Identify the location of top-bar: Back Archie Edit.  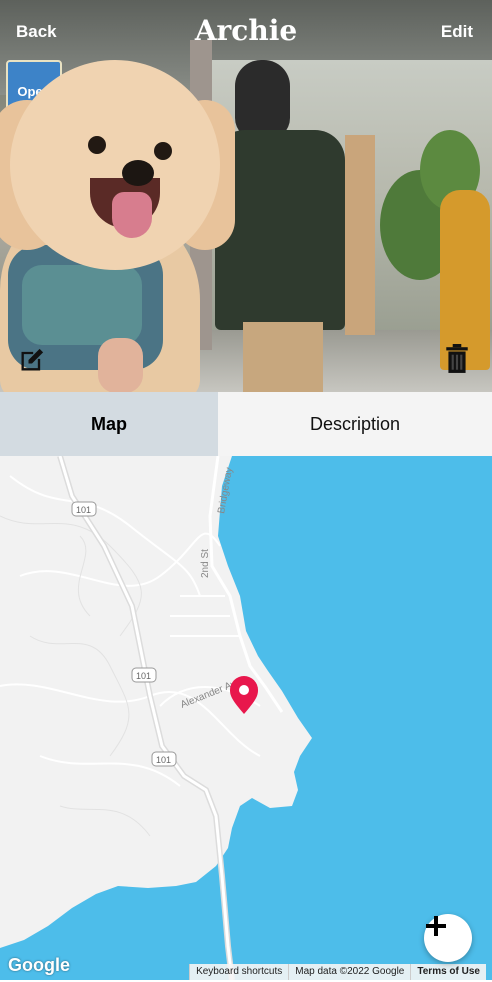
(246, 32).